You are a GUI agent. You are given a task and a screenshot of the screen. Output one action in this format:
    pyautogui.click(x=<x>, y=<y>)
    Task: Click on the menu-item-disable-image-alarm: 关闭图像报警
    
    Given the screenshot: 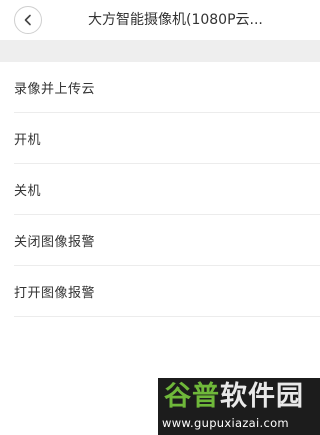 What is the action you would take?
    pyautogui.click(x=160, y=240)
    